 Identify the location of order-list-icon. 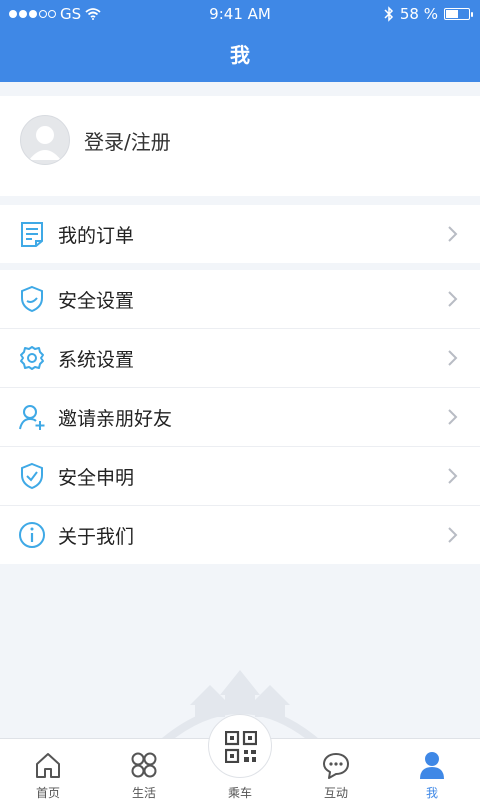
(32, 234).